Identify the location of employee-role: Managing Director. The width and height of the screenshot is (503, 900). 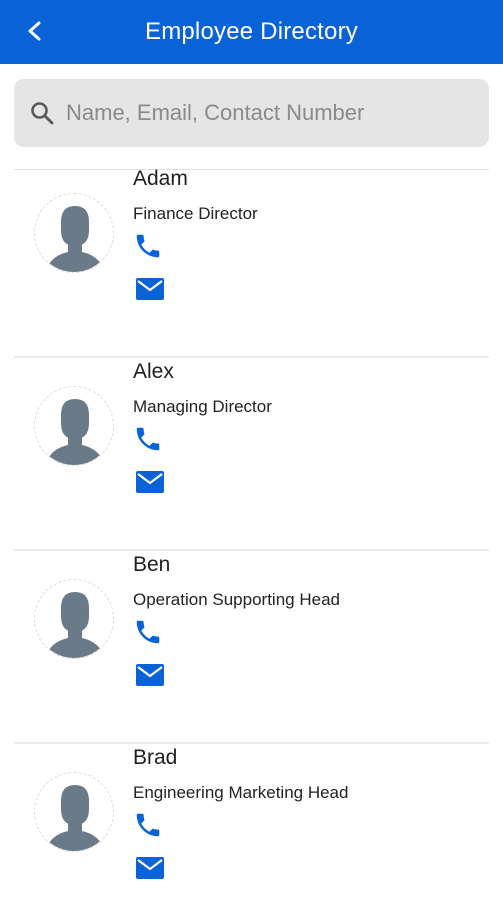
(202, 406).